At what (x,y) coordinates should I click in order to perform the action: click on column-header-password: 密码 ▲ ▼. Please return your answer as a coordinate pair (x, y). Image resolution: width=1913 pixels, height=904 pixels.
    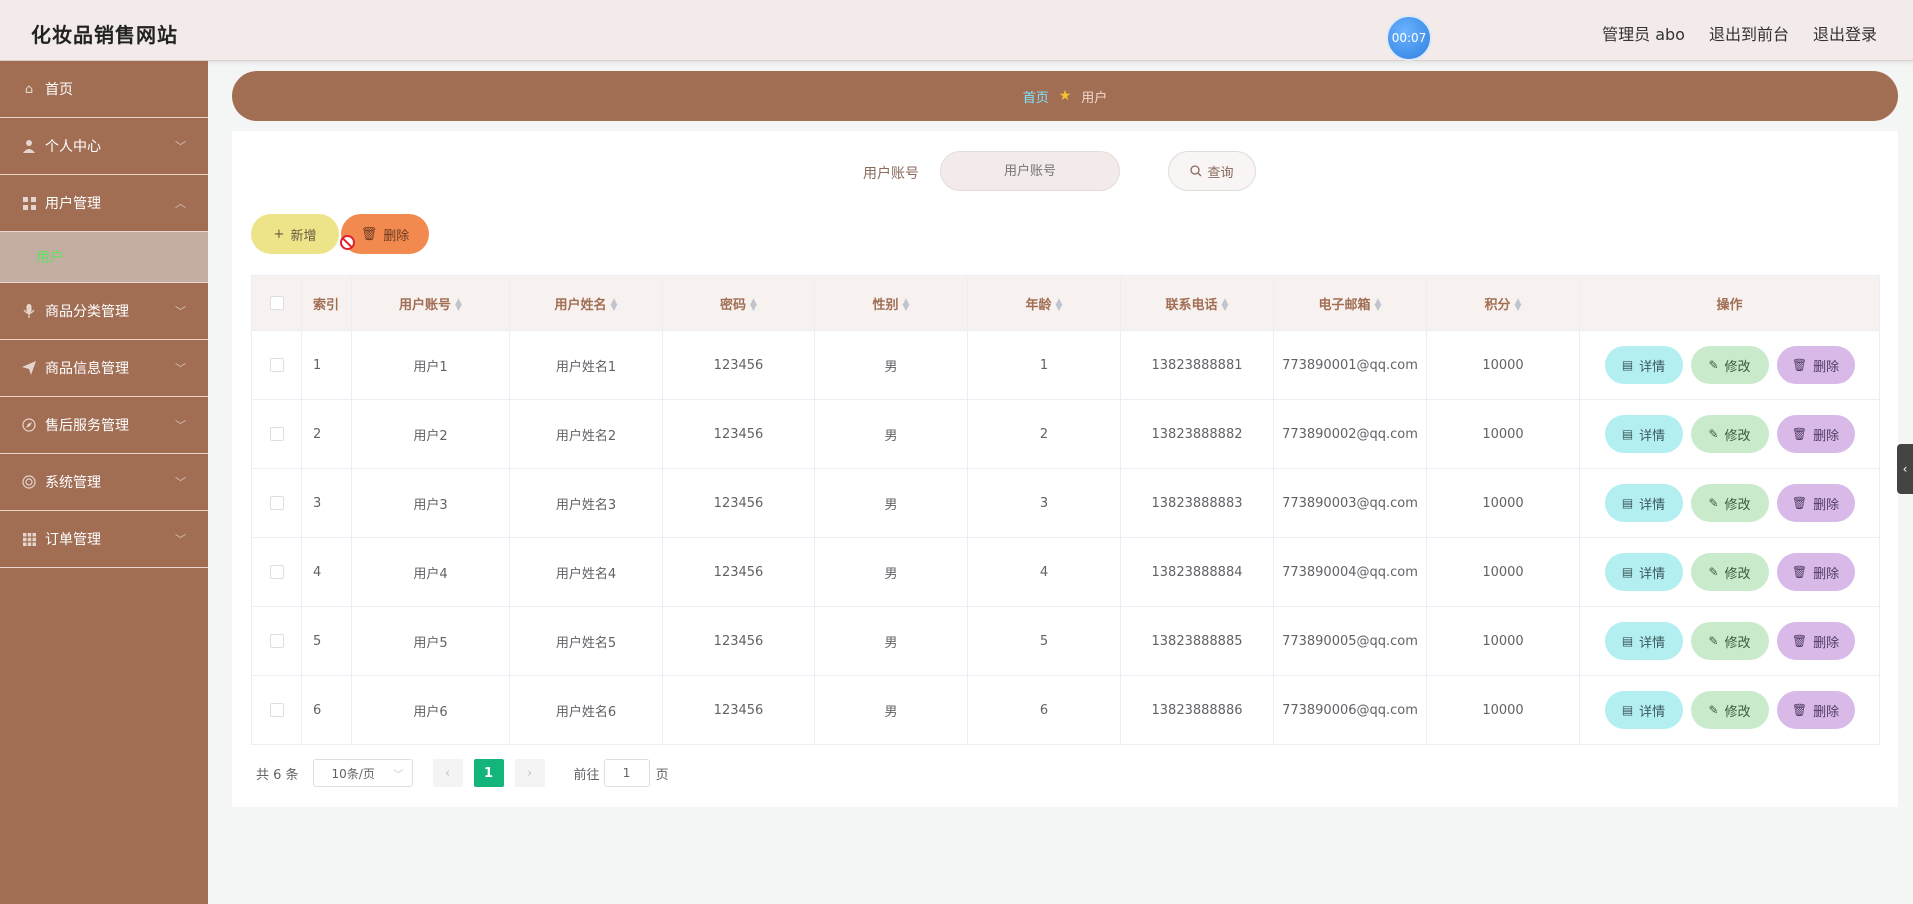
    Looking at the image, I should click on (738, 303).